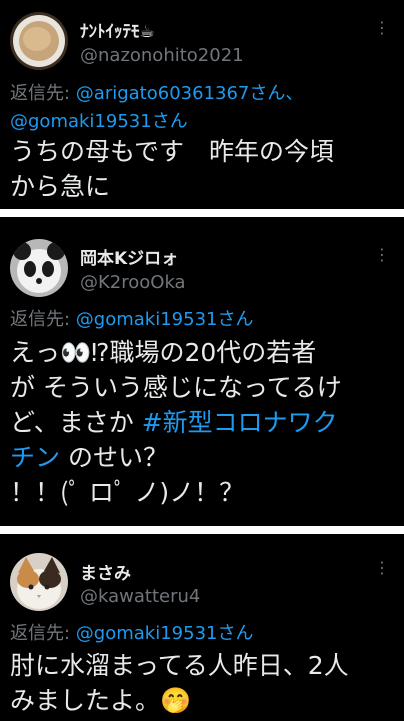 The image size is (404, 721). Describe the element at coordinates (163, 352) in the screenshot. I see `tweet-text-line: えっ👀⁉職場の20代の若者` at that location.